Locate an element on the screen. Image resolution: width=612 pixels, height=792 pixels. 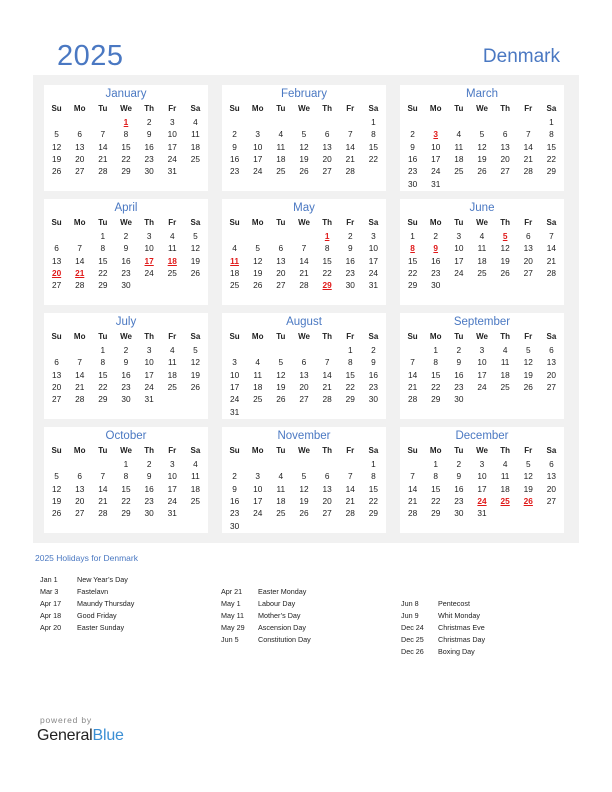
holiday-name: Whit Monday is located at coordinates (459, 615).